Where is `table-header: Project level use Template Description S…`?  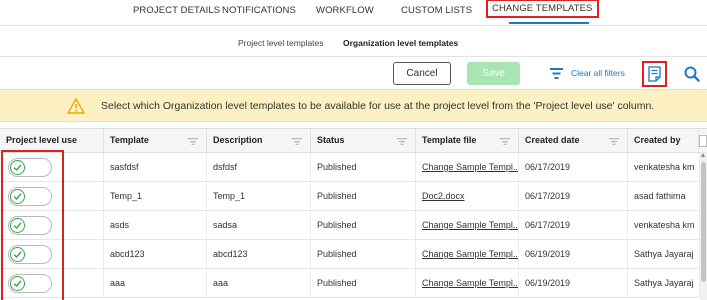 table-header: Project level use Template Description S… is located at coordinates (353, 141).